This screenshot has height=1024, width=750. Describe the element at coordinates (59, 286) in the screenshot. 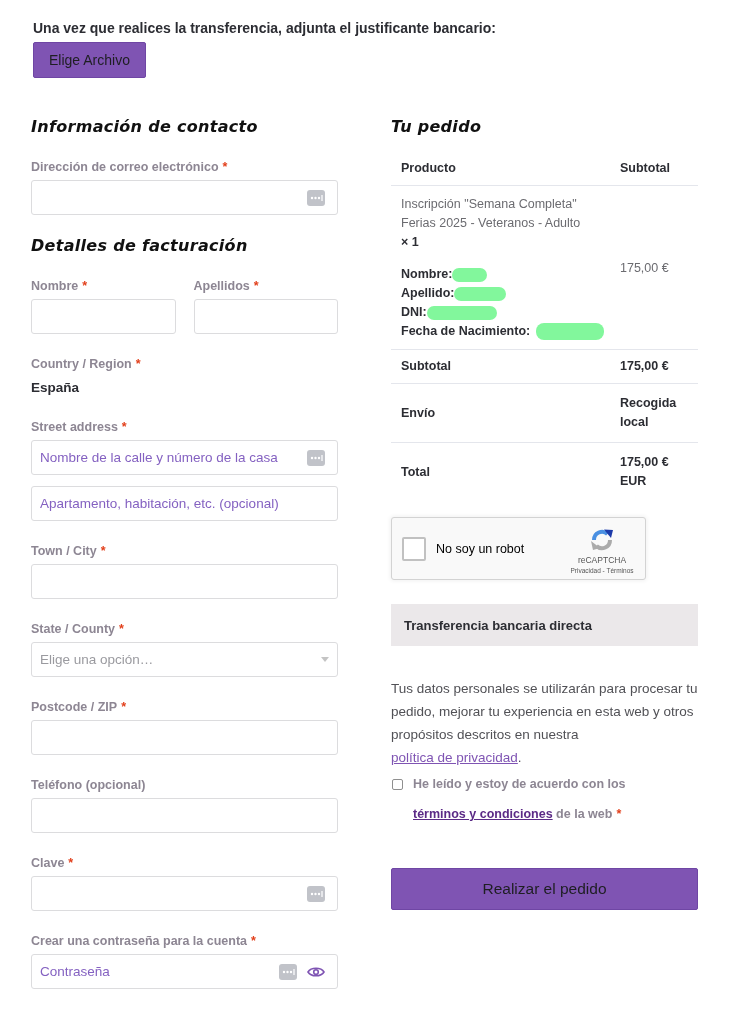

I see `field-label: Nombre *` at that location.